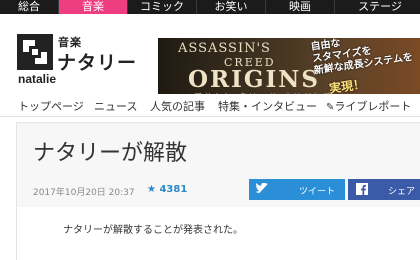 Image resolution: width=420 pixels, height=260 pixels. I want to click on article-next-line-partial, so click(242, 254).